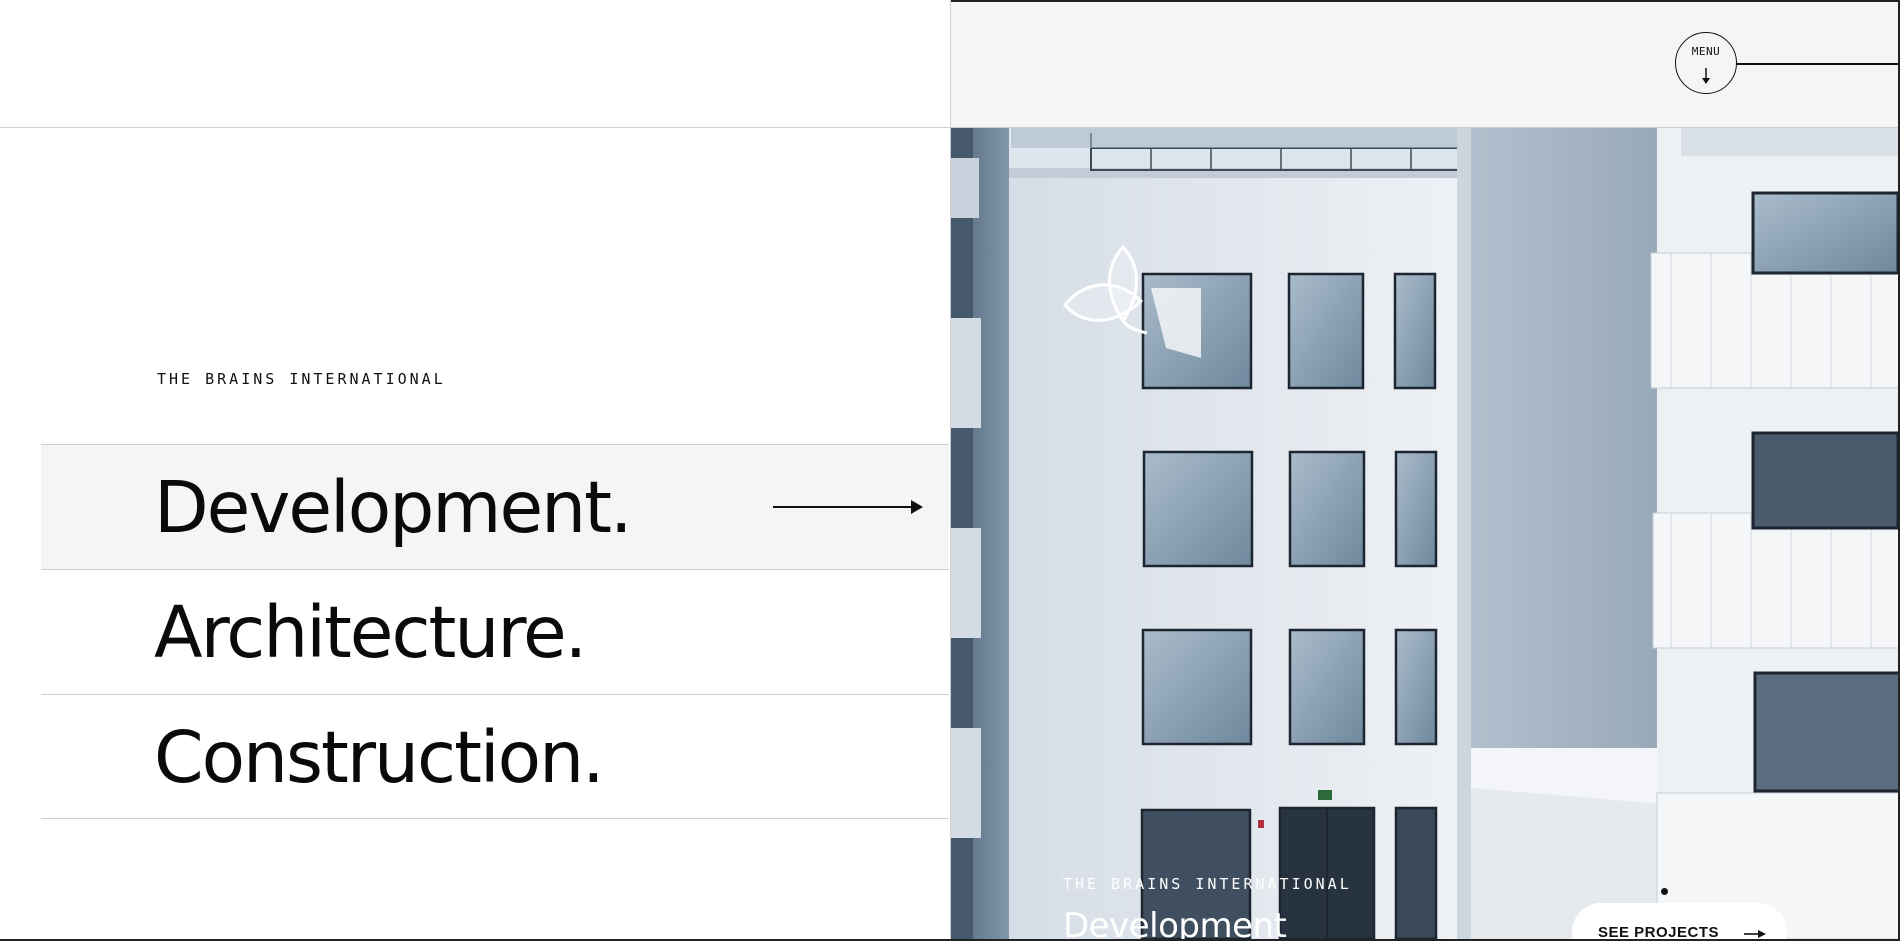  What do you see at coordinates (1105, 289) in the screenshot?
I see `petal-logo-icon` at bounding box center [1105, 289].